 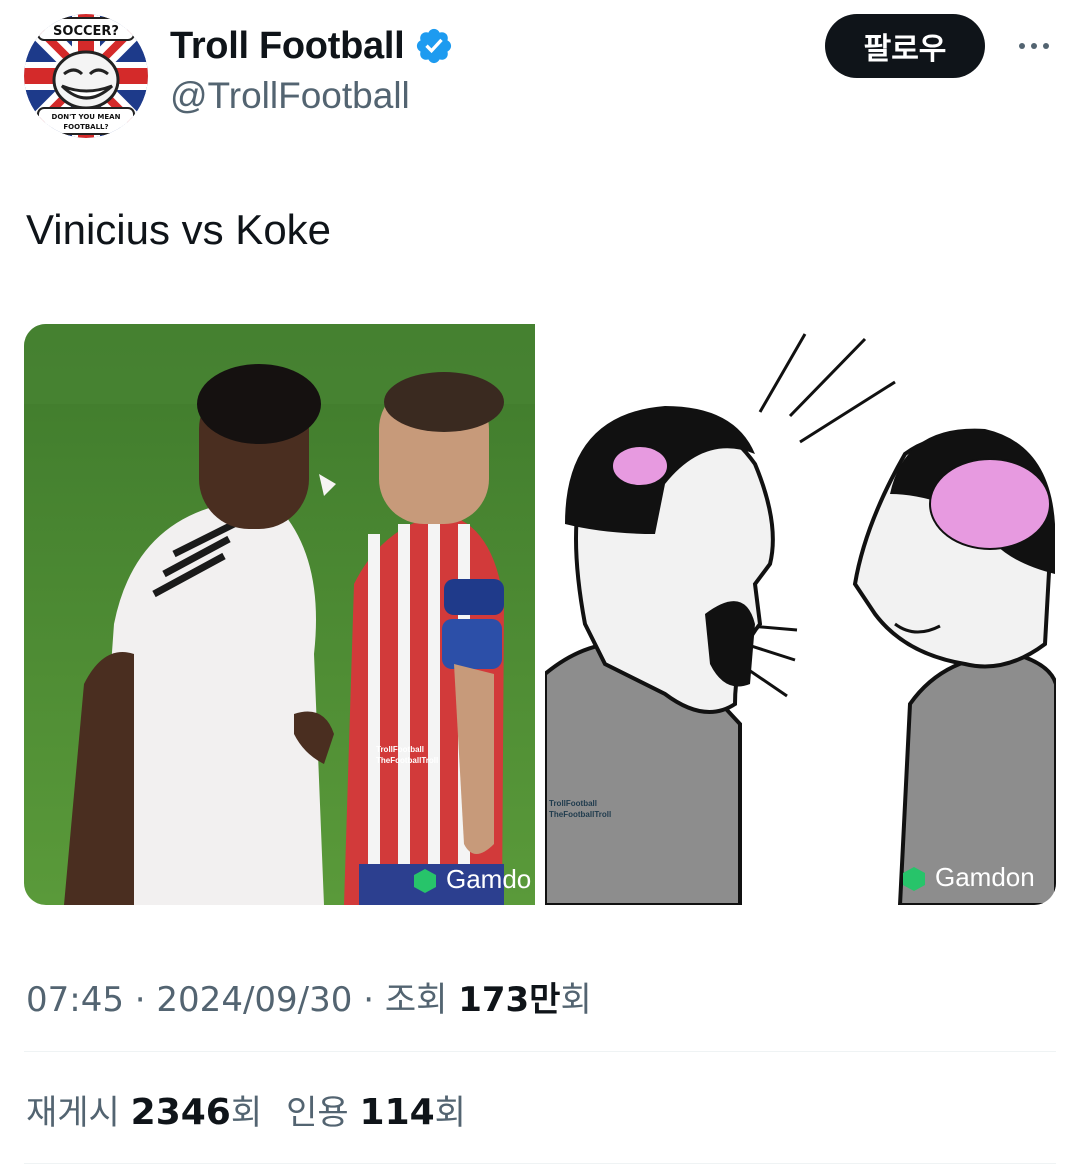 What do you see at coordinates (73, 1113) in the screenshot?
I see `reposts-label: 재게시` at bounding box center [73, 1113].